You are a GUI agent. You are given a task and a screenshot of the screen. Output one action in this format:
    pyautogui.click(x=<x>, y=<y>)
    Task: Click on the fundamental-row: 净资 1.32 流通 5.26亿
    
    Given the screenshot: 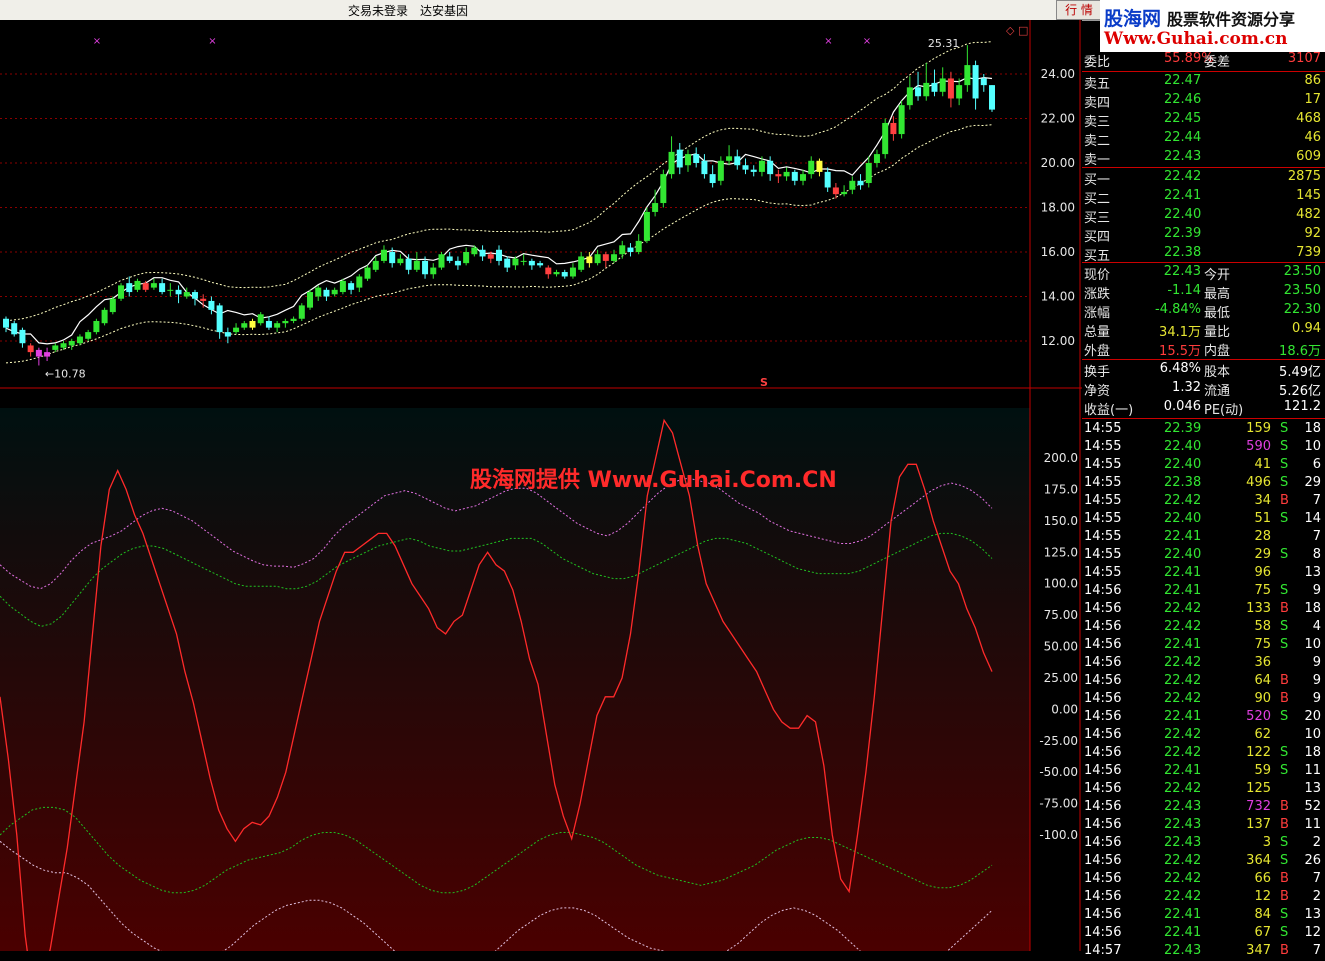 What is the action you would take?
    pyautogui.click(x=1203, y=389)
    